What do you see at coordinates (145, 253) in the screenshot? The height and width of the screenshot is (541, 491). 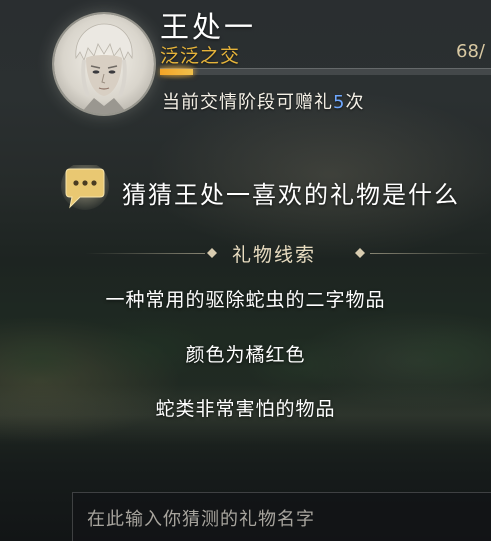 I see `clue-divider-left` at bounding box center [145, 253].